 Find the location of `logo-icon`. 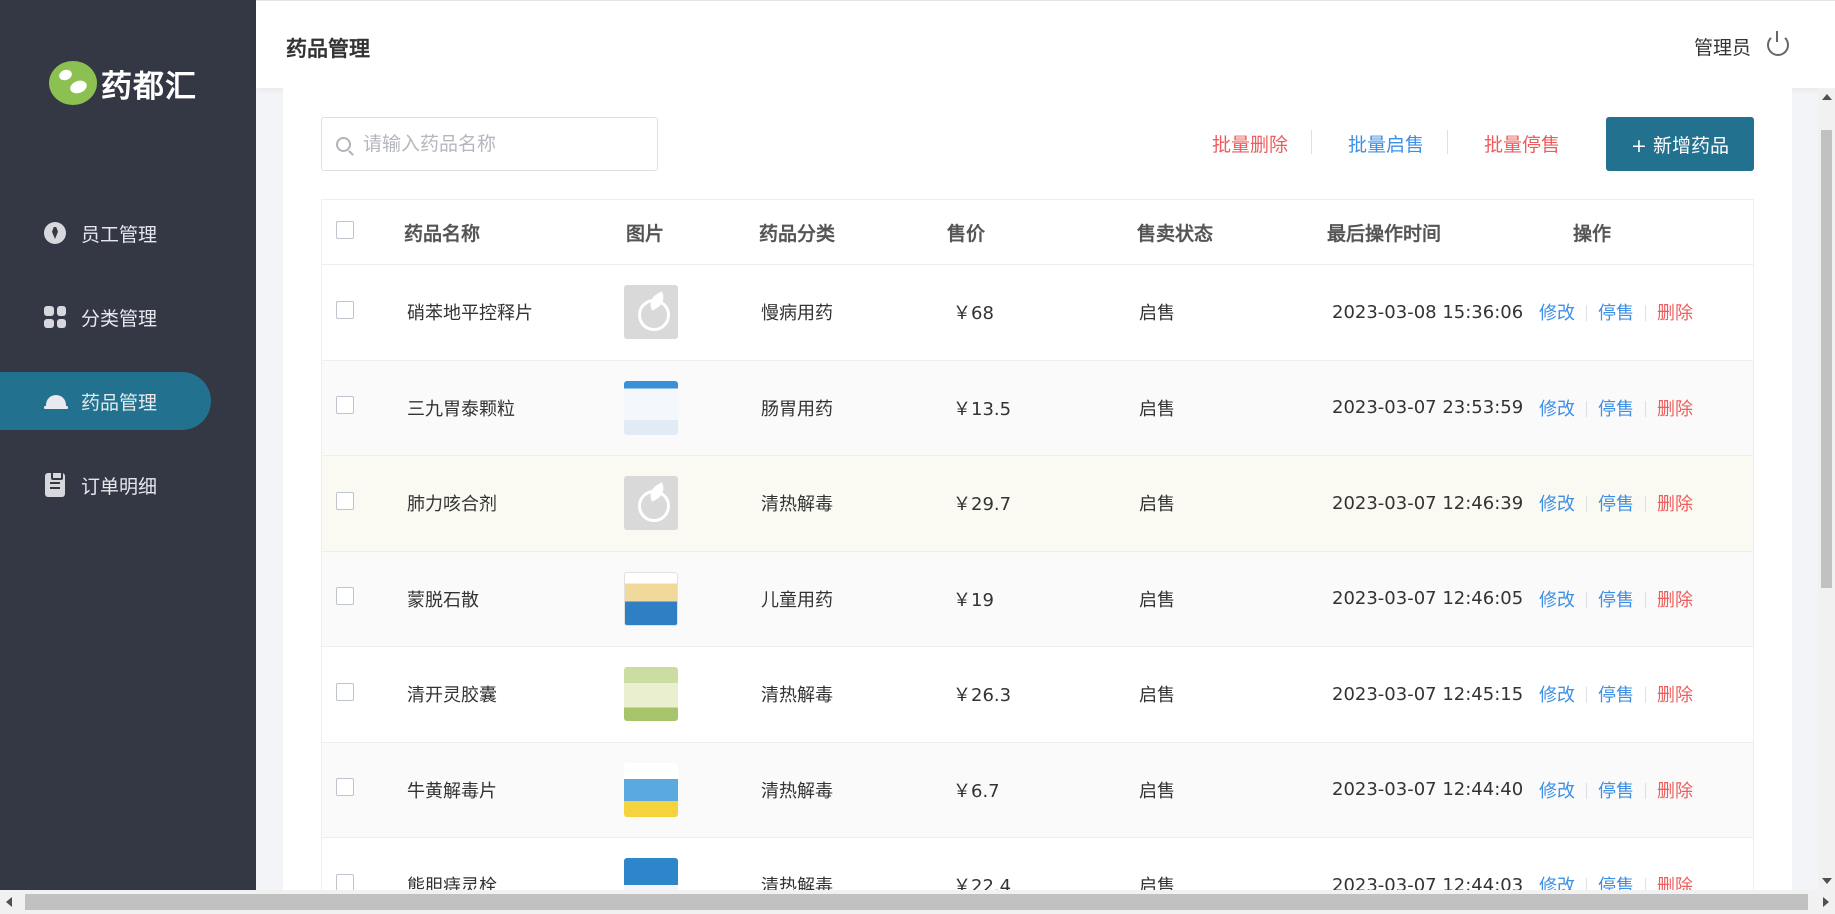

logo-icon is located at coordinates (73, 83).